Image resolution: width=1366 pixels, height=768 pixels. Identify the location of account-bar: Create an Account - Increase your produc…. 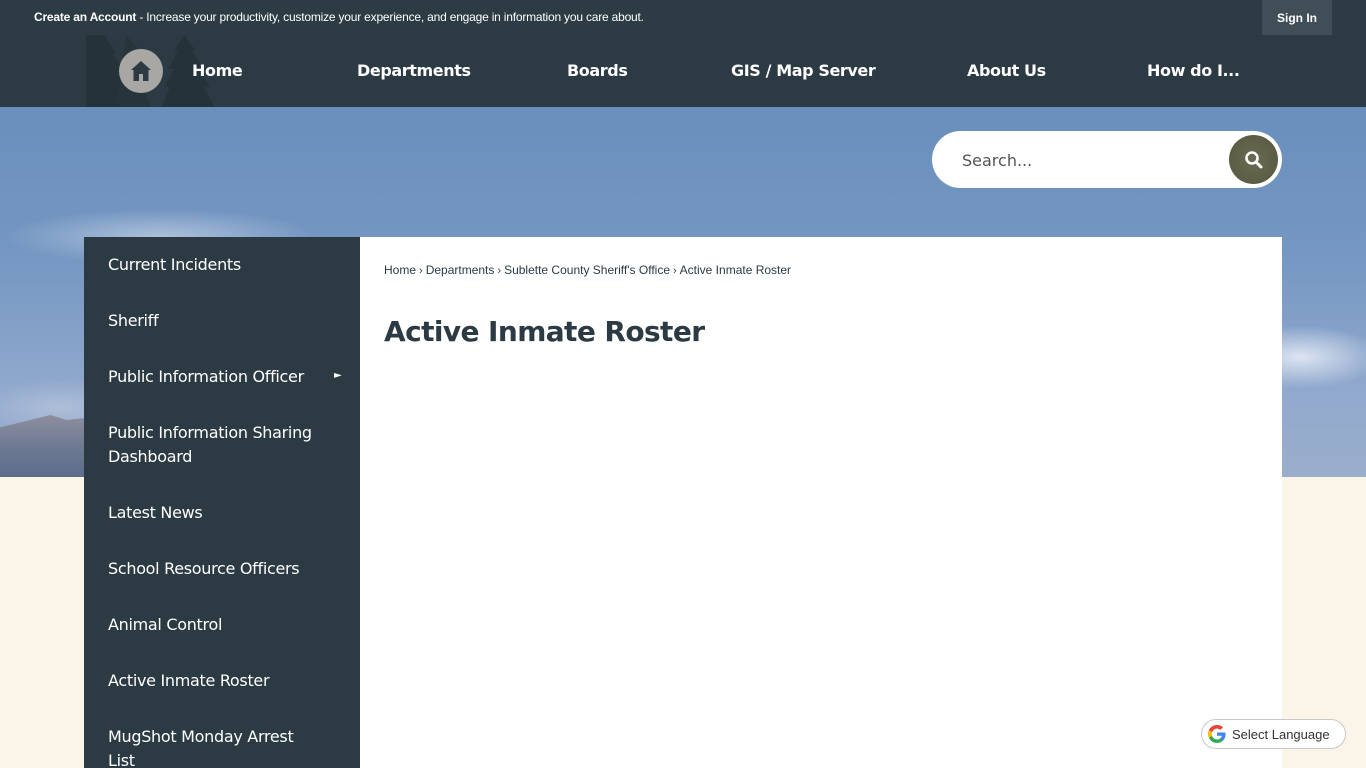
(683, 17).